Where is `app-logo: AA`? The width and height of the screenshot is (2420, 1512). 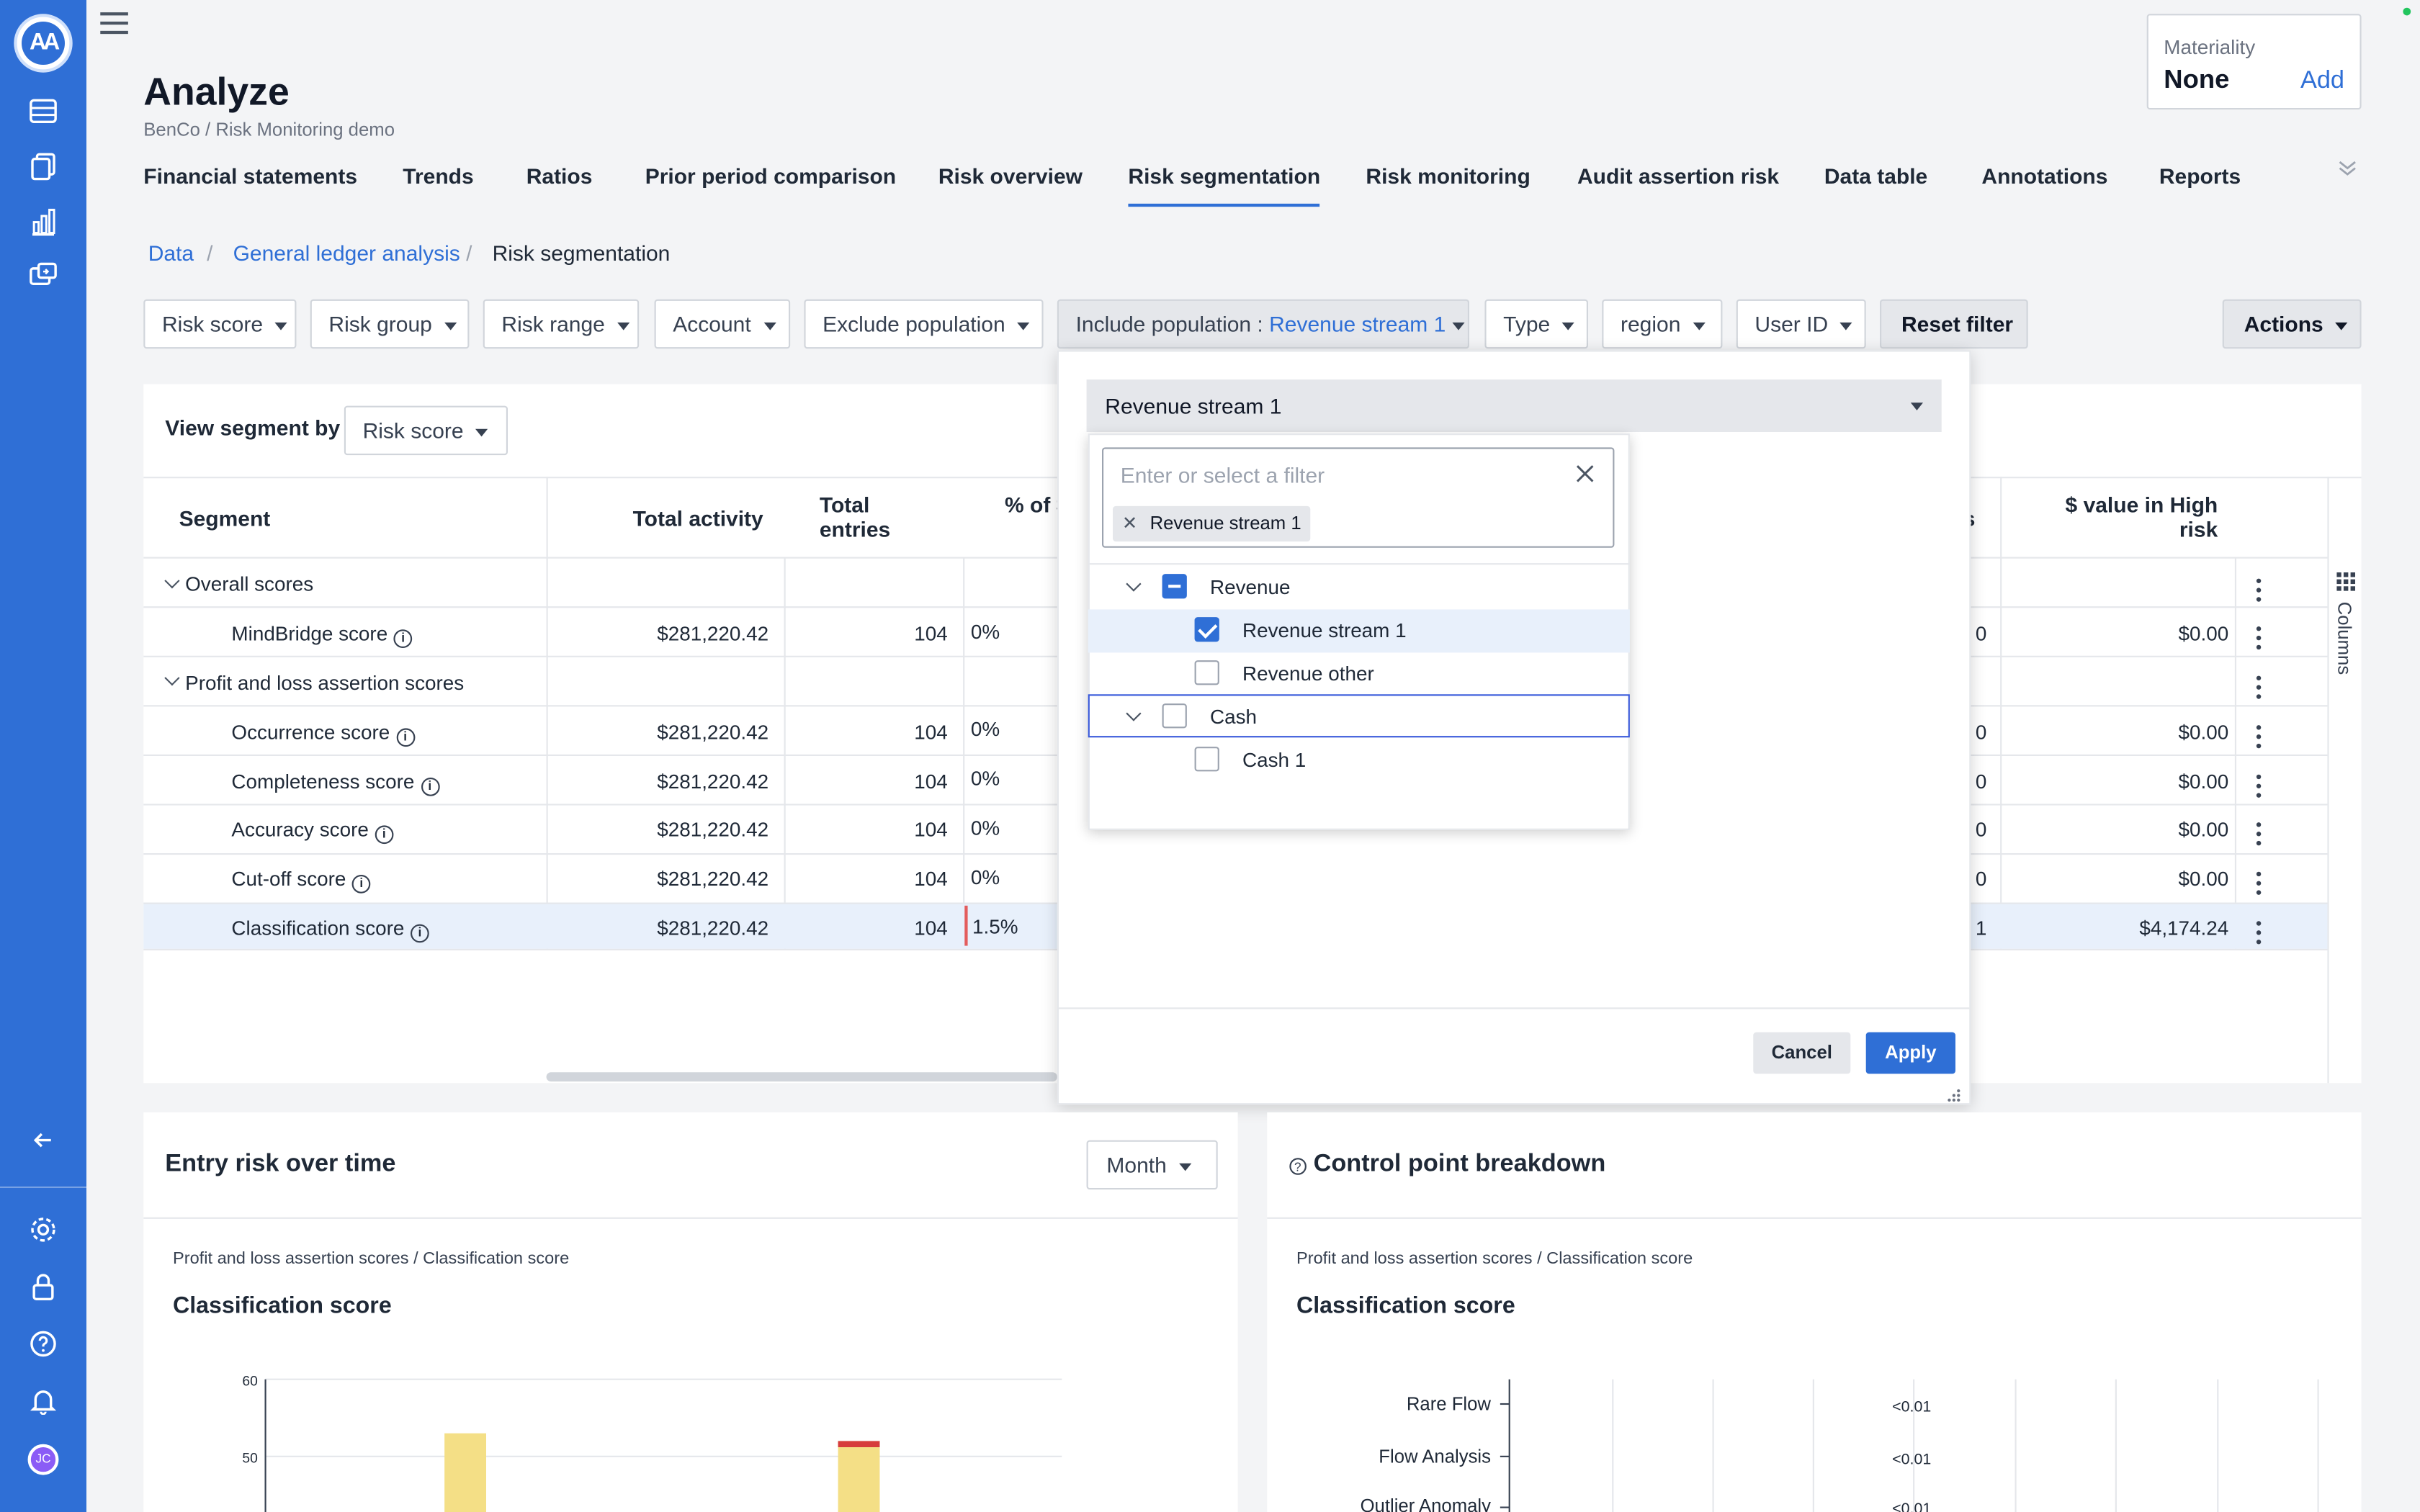
app-logo: AA is located at coordinates (43, 43).